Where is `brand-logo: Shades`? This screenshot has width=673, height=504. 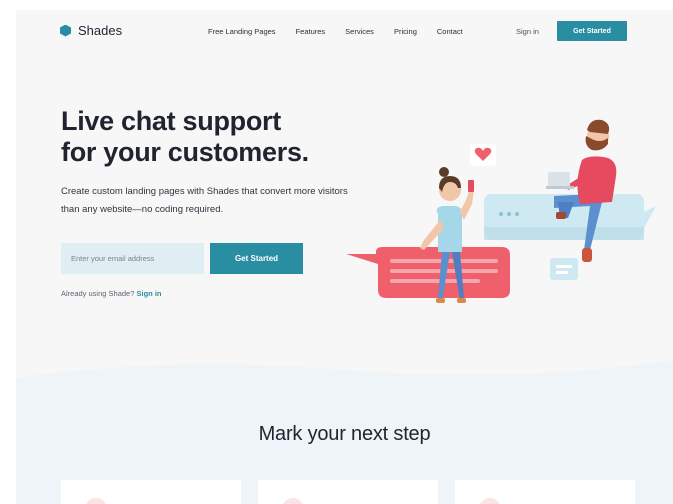
brand-logo: Shades is located at coordinates (91, 30).